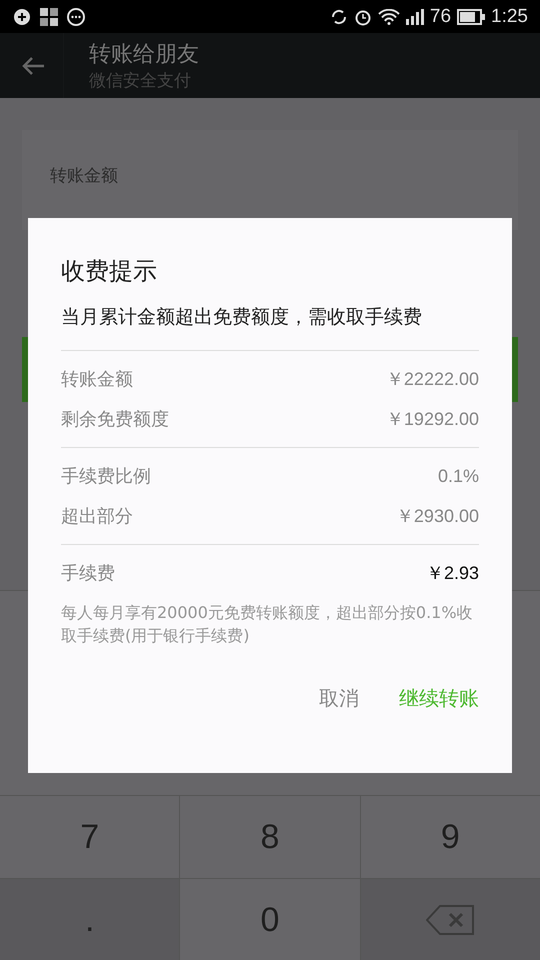  I want to click on wifi-icon, so click(389, 16).